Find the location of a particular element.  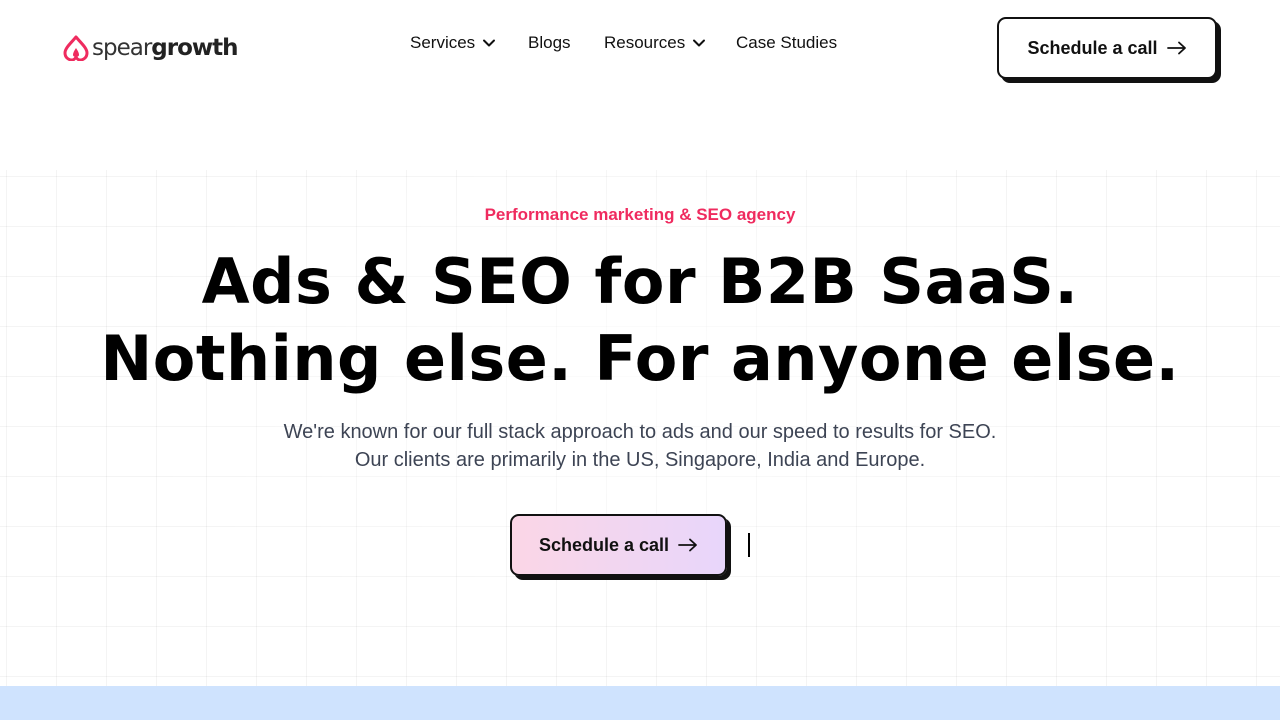

nav-item-services: Services is located at coordinates (453, 43).